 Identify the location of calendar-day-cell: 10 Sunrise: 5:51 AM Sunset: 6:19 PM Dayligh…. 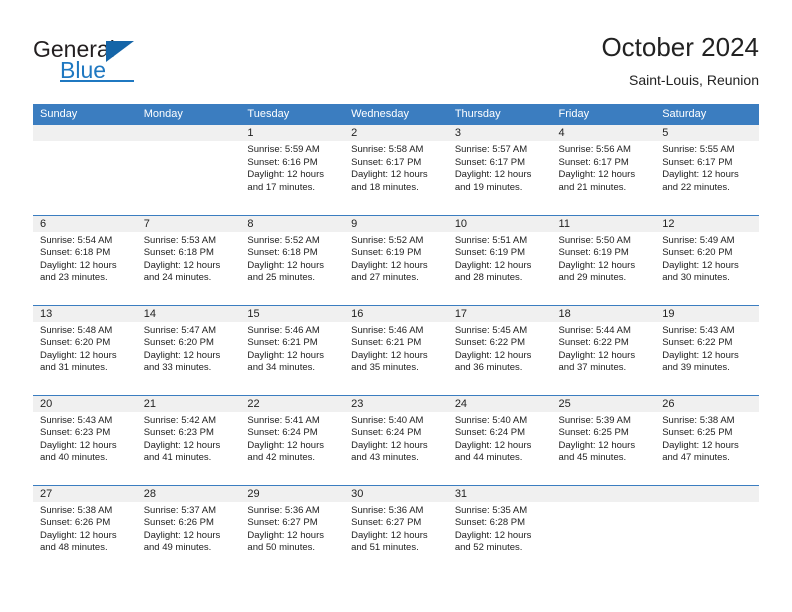
(499, 259).